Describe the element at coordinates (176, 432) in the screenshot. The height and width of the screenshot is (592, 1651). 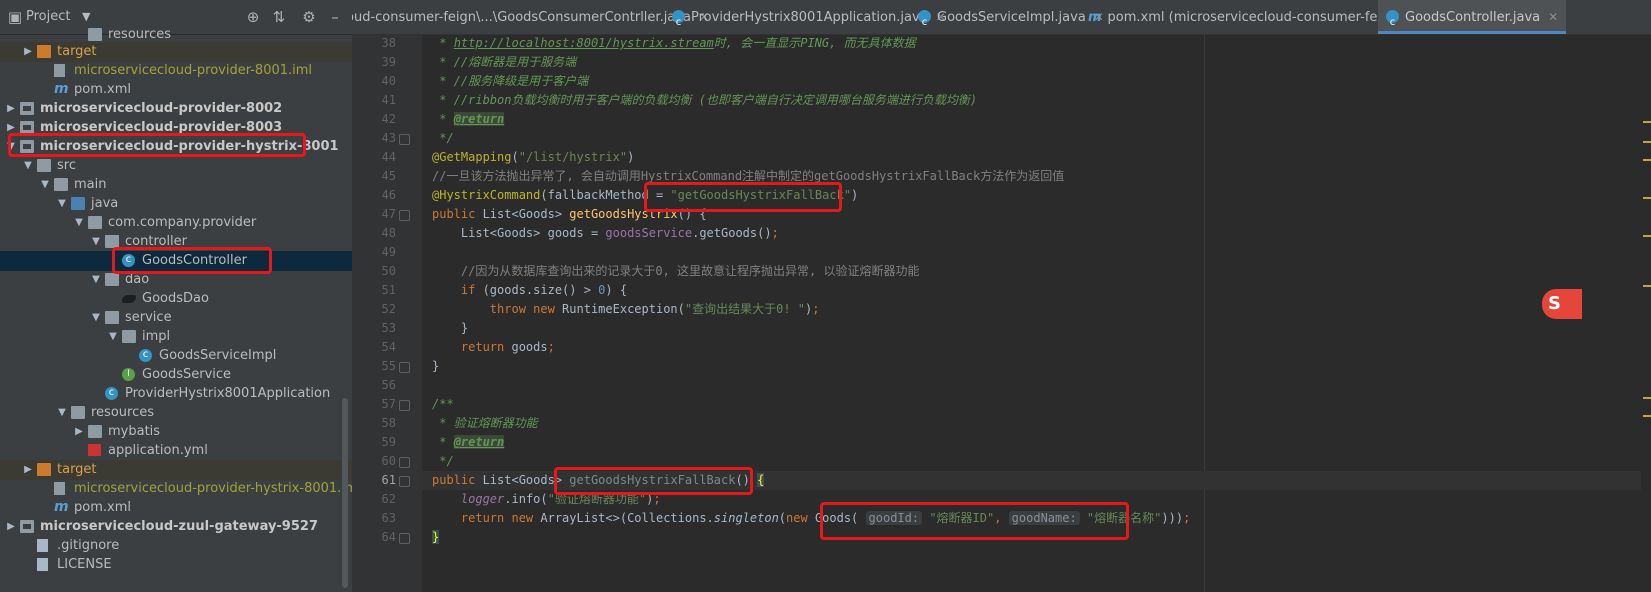
I see `tree-item: ▶ mybatis` at that location.